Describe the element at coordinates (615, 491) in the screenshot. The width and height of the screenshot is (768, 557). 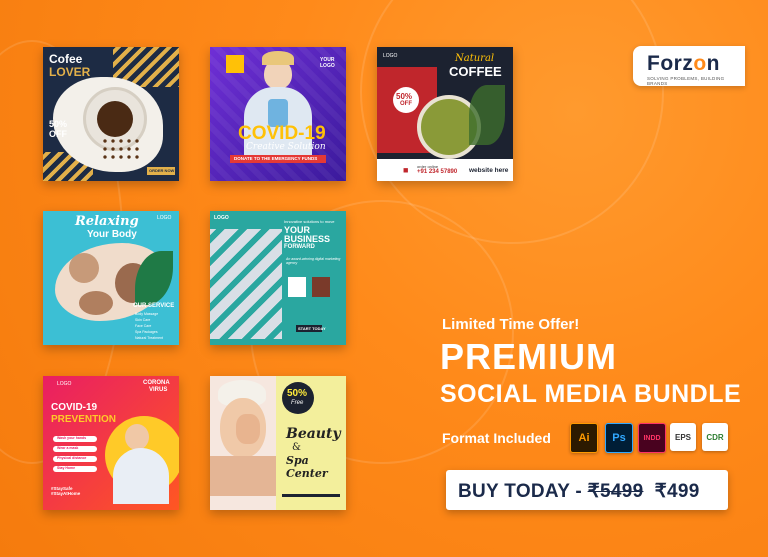
I see `old-price: ₹5499` at that location.